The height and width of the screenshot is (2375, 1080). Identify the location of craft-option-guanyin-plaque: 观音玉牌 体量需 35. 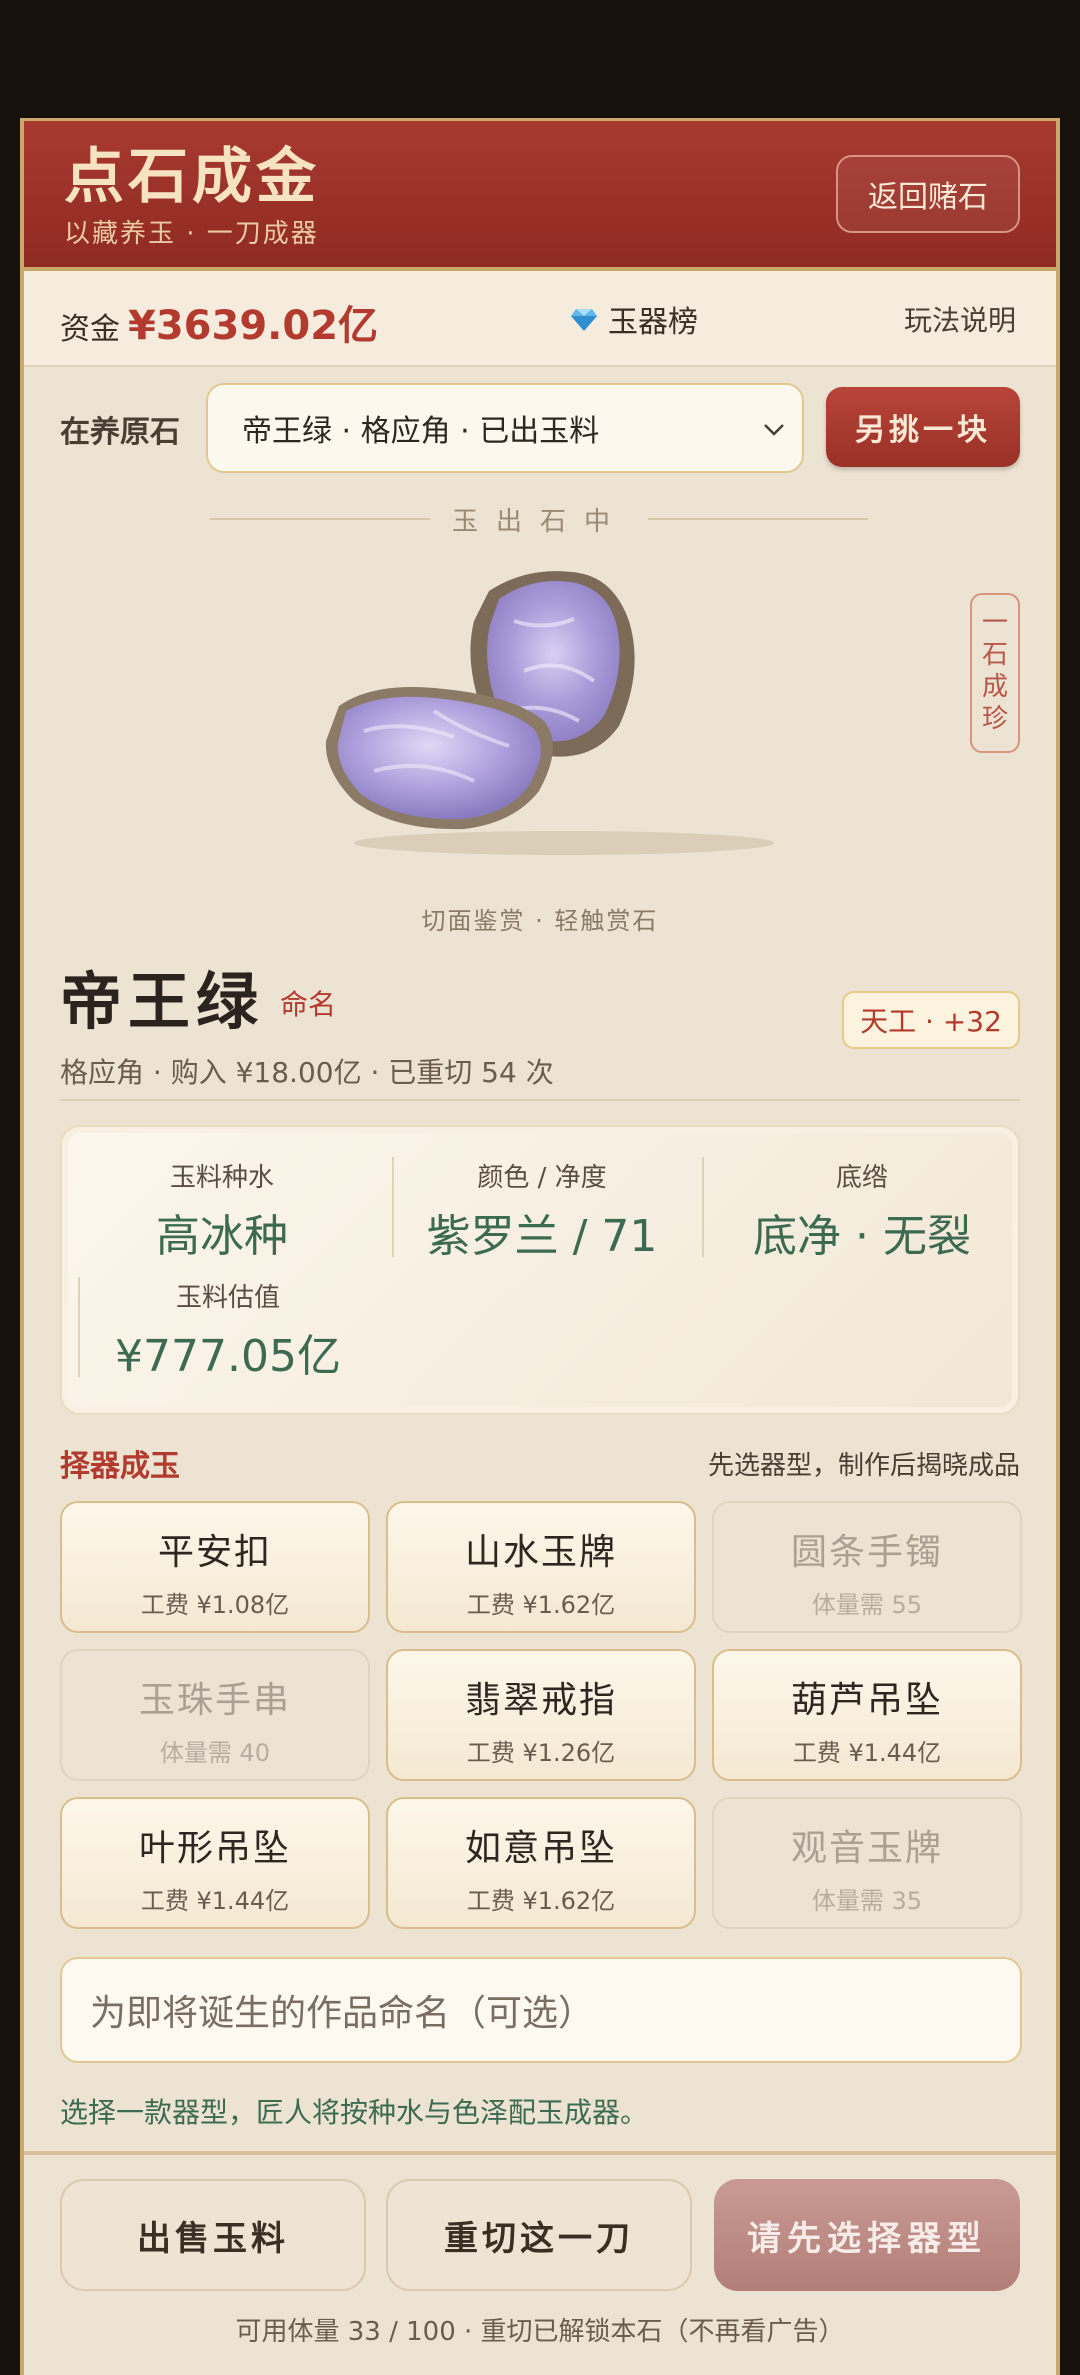
(867, 1863).